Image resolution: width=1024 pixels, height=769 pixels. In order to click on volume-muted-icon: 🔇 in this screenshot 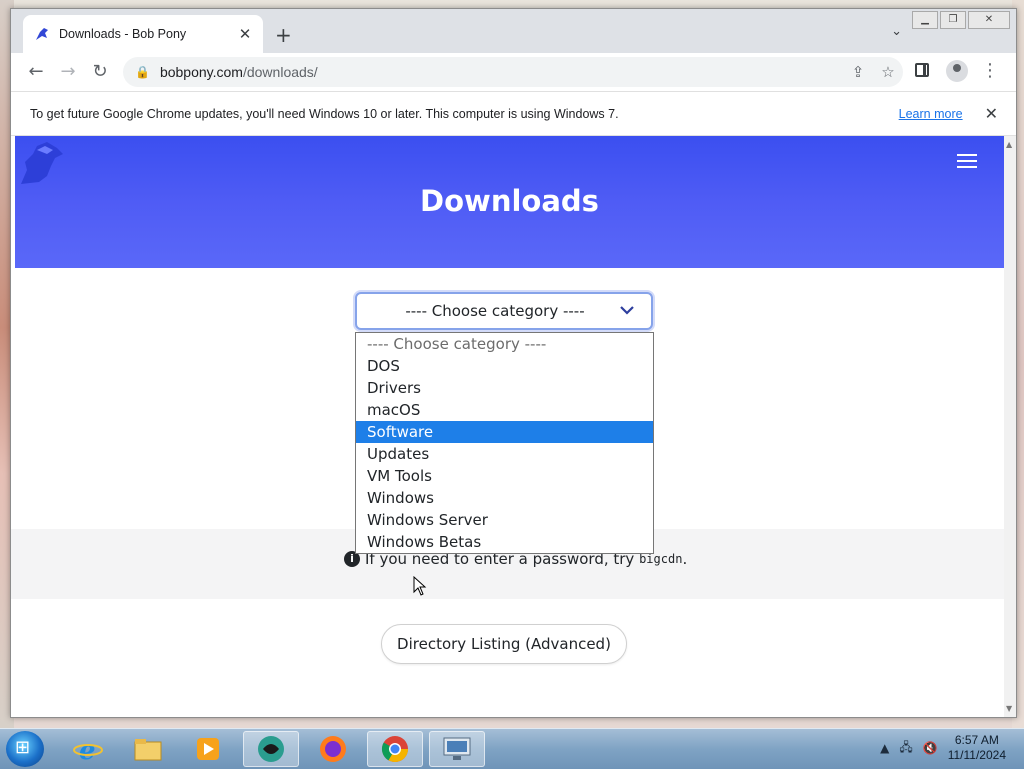, I will do `click(930, 748)`.